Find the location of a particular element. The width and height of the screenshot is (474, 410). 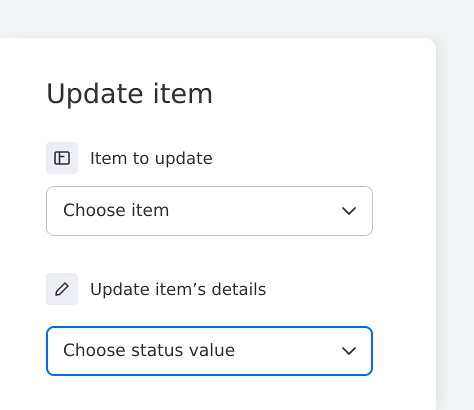

section-label: Item to update is located at coordinates (151, 158).